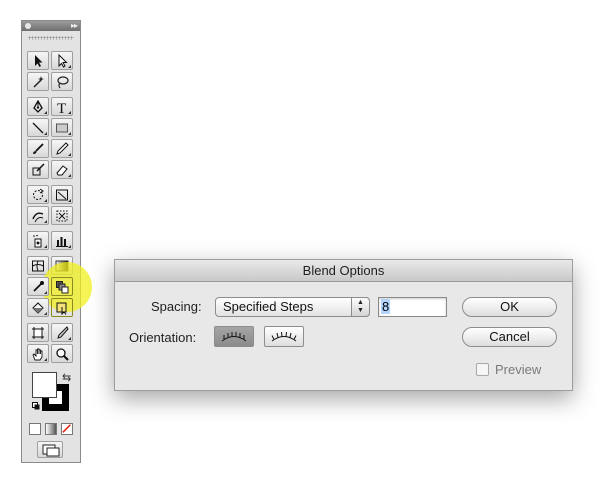 This screenshot has height=481, width=600. Describe the element at coordinates (509, 307) in the screenshot. I see `ok-button: OK` at that location.